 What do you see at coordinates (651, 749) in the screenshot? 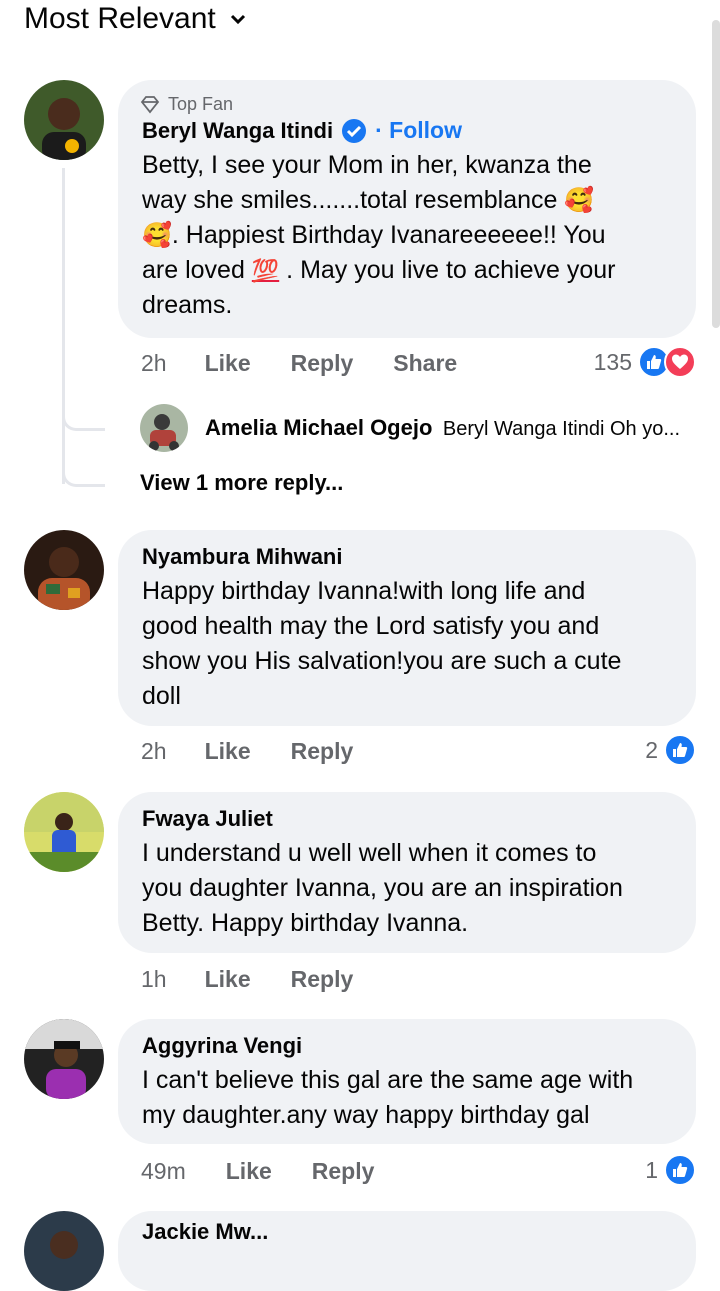
I see `reaction-count: 2` at bounding box center [651, 749].